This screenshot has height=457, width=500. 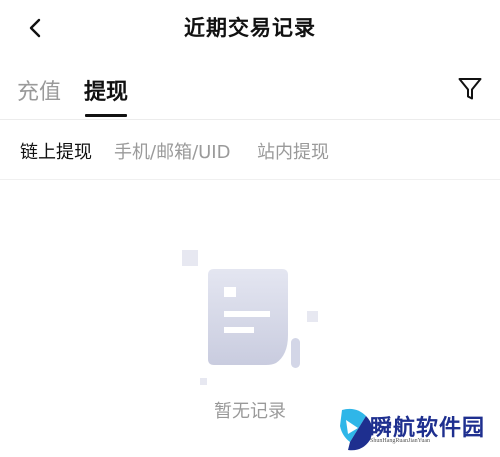 I want to click on tab-withdraw: 提现, so click(x=106, y=90).